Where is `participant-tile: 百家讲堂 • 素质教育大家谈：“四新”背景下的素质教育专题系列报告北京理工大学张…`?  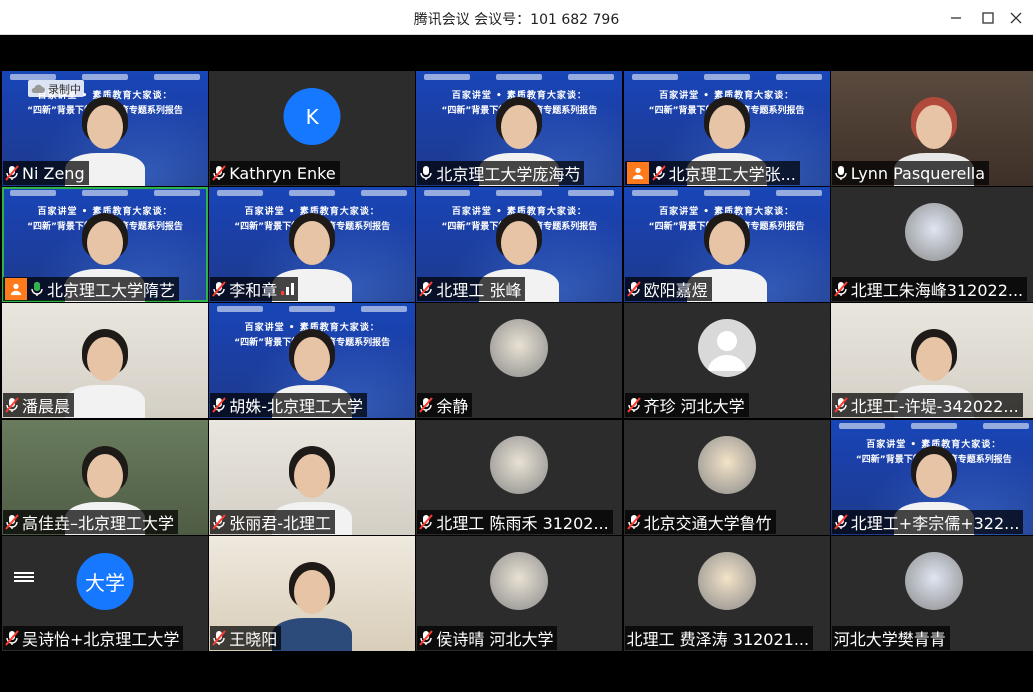
participant-tile: 百家讲堂 • 素质教育大家谈：“四新”背景下的素质教育专题系列报告北京理工大学张… is located at coordinates (726, 128).